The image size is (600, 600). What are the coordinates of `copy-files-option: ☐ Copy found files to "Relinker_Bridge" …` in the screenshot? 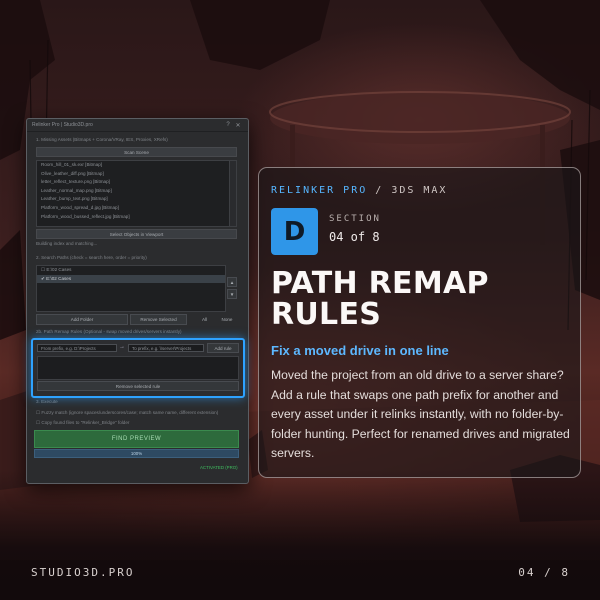 It's located at (82, 423).